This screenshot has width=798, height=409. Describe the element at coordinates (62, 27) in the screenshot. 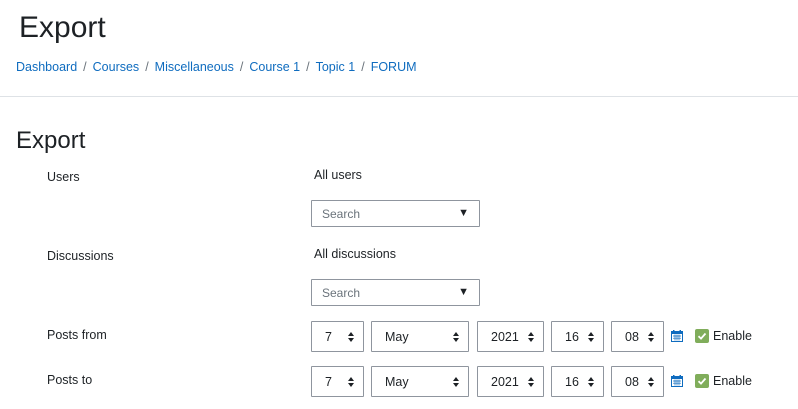

I see `page-title: Export` at that location.